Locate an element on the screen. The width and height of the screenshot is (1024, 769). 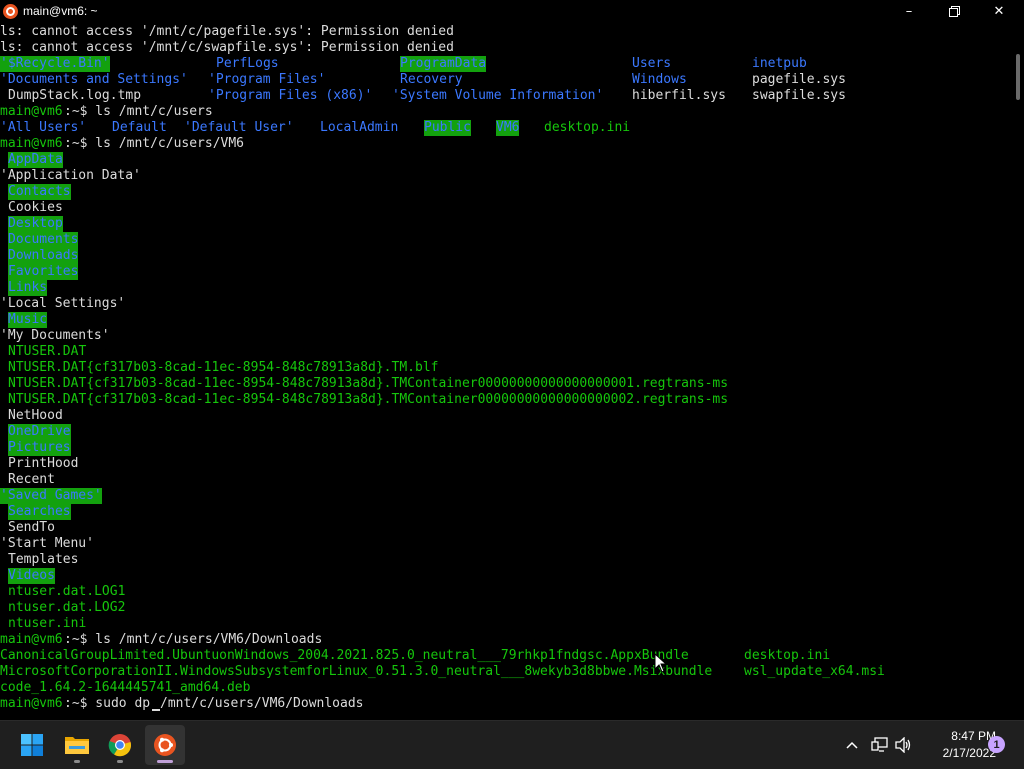
terminal-text: inetpub is located at coordinates (779, 63).